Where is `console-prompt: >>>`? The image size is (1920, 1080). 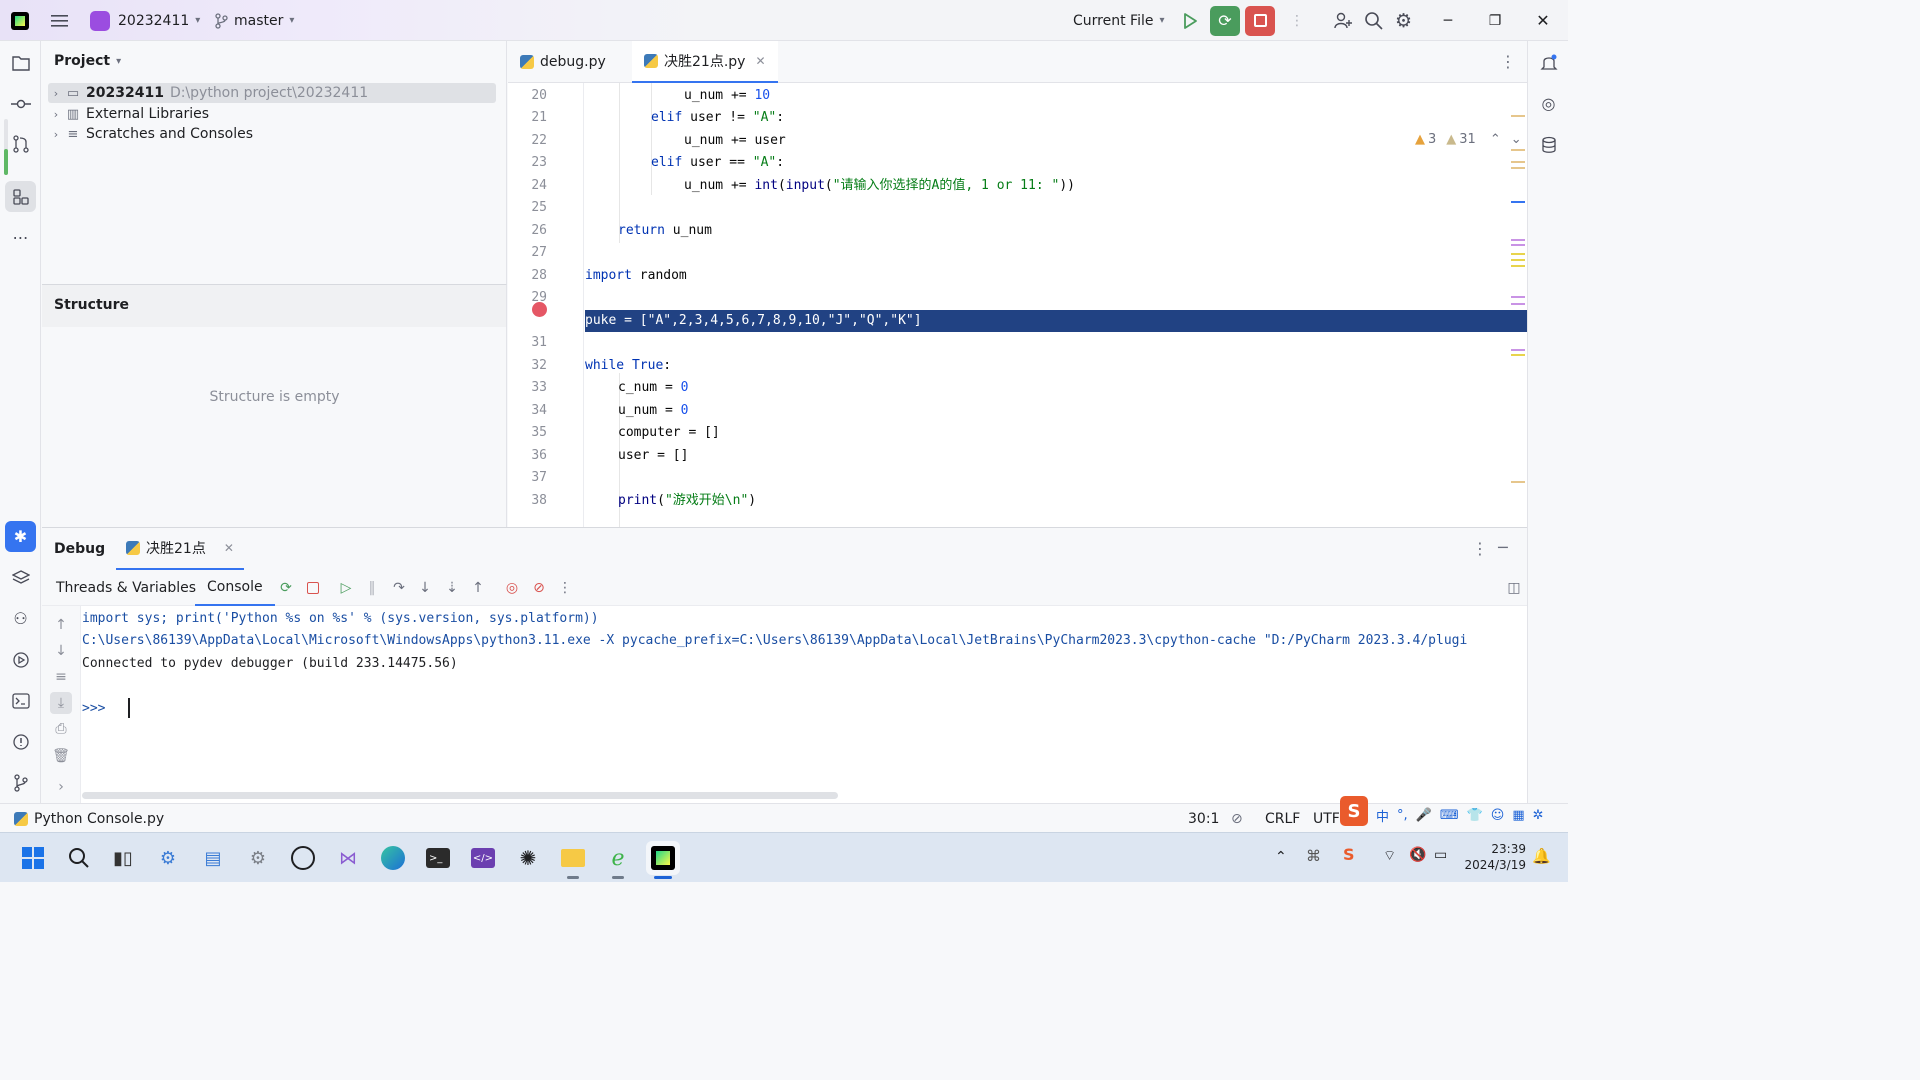 console-prompt: >>> is located at coordinates (804, 709).